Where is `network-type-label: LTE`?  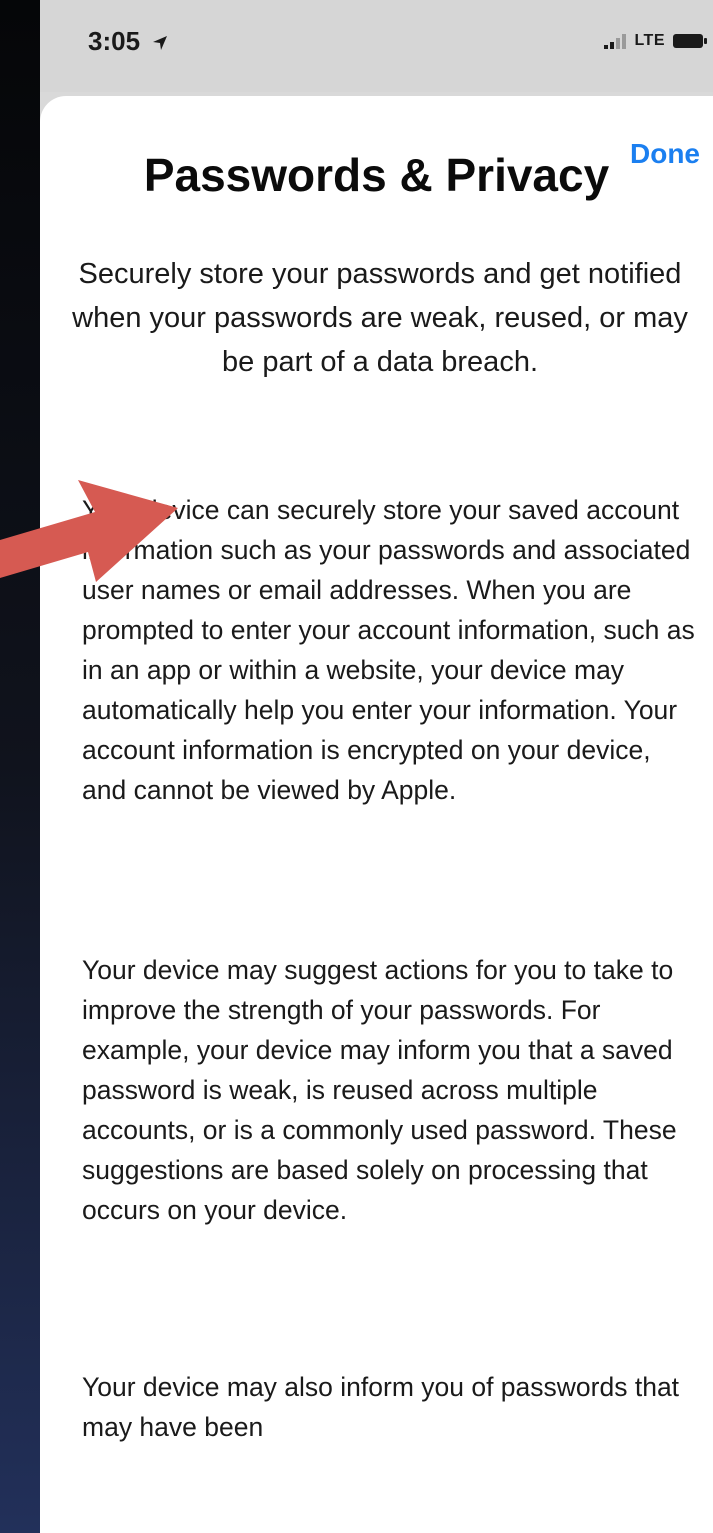
network-type-label: LTE is located at coordinates (649, 40).